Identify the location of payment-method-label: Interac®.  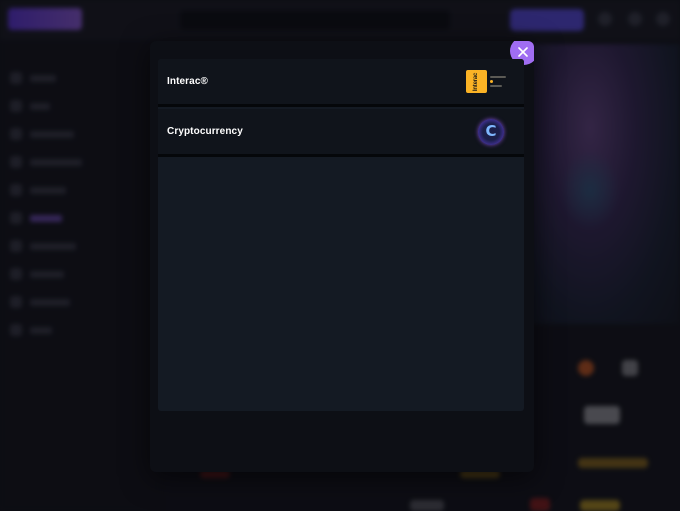
(187, 81).